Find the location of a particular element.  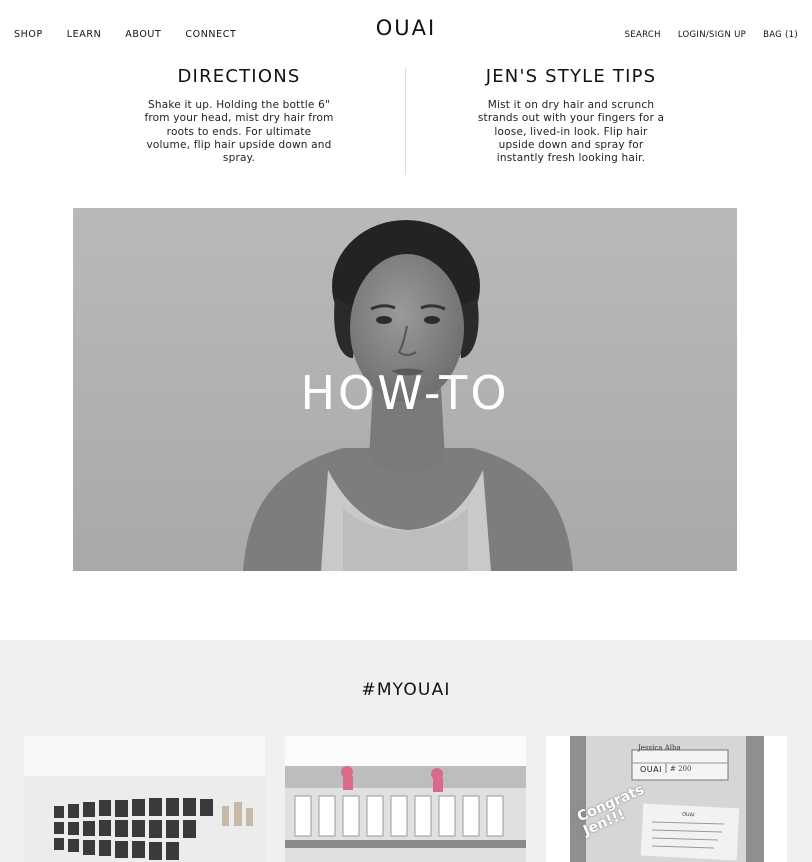

production-line-image is located at coordinates (405, 799).